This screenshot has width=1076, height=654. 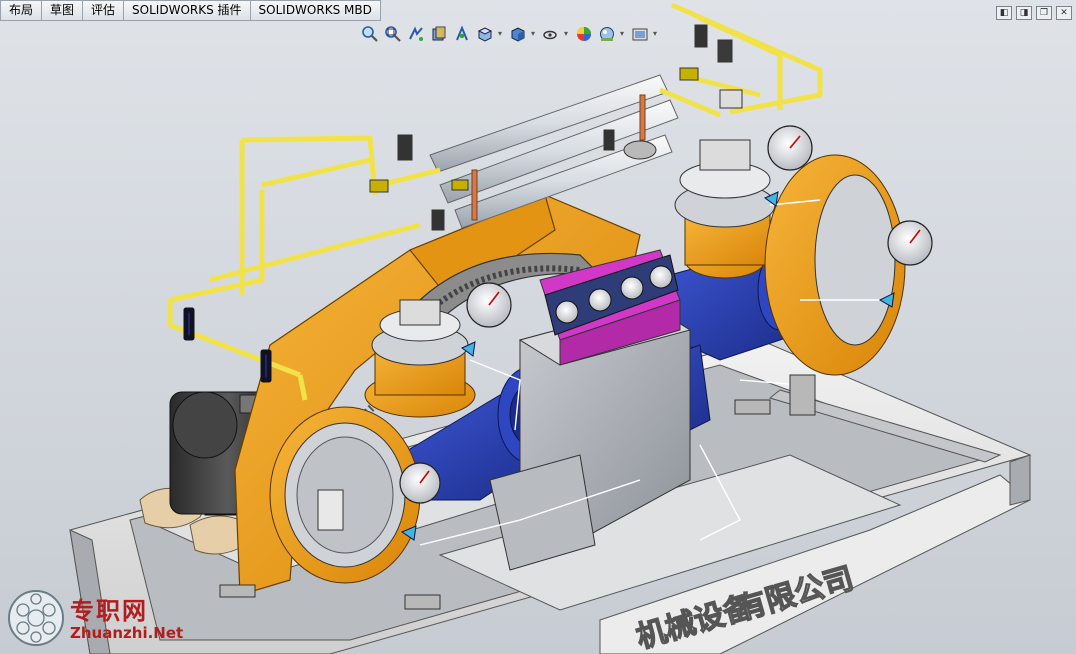 What do you see at coordinates (640, 34) in the screenshot?
I see `view-settings-icon` at bounding box center [640, 34].